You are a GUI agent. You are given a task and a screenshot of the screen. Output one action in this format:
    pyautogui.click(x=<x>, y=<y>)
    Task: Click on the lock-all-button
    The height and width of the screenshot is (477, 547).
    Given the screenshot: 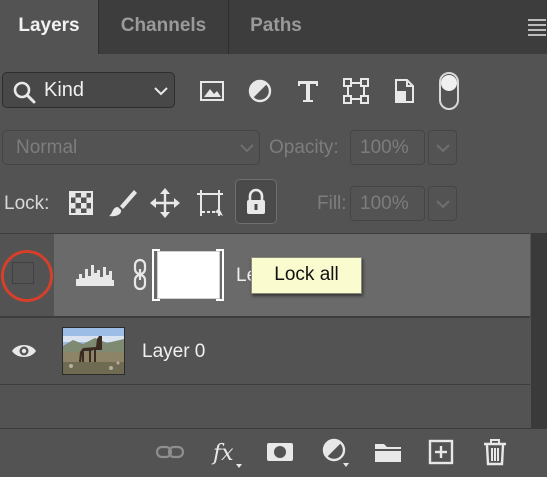 What is the action you would take?
    pyautogui.click(x=256, y=201)
    